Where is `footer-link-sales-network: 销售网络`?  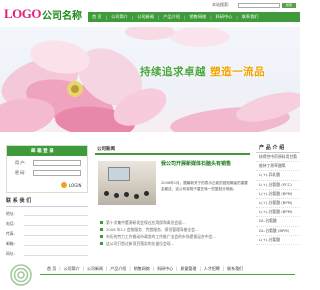
footer-link-sales-network: 销售网络 is located at coordinates (142, 269).